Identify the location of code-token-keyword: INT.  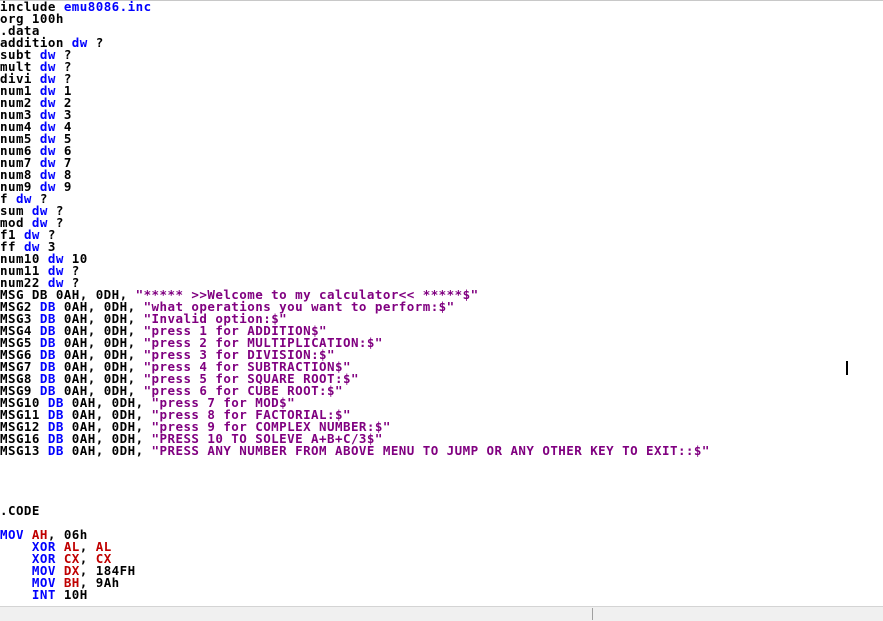
(43, 594).